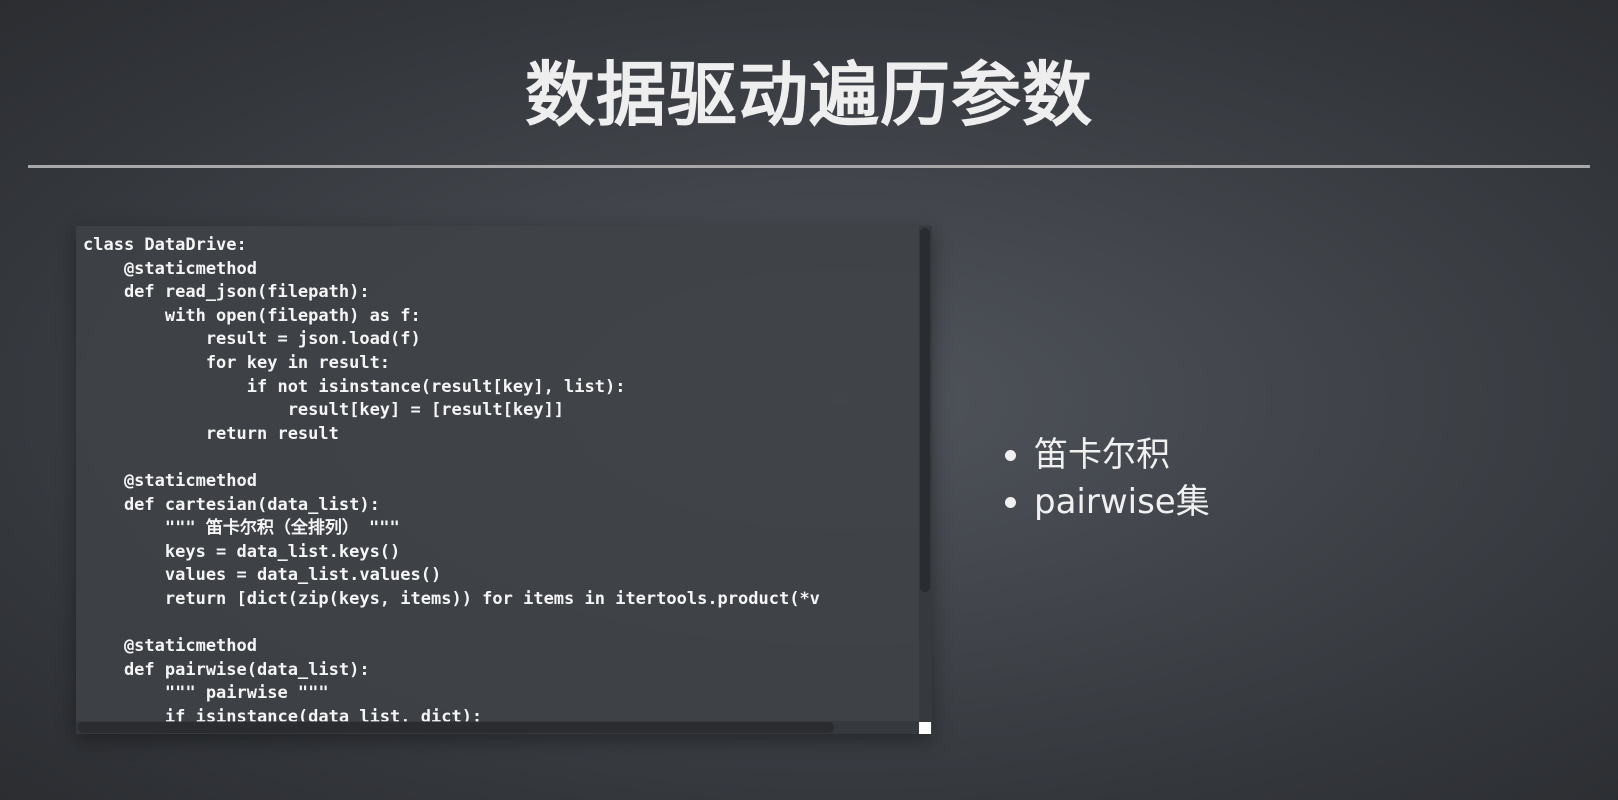 The height and width of the screenshot is (800, 1618). I want to click on code-line: values = data_list.values(), so click(262, 575).